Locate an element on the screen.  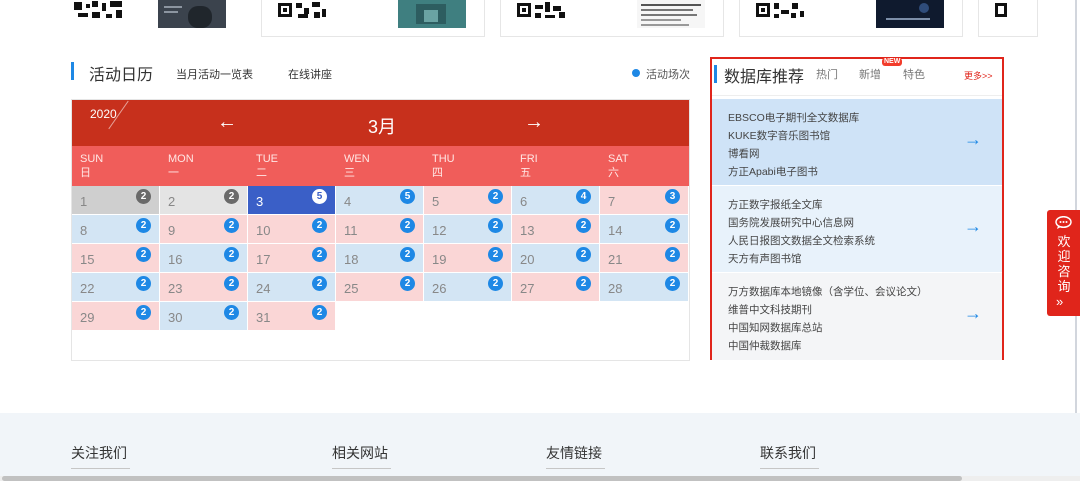
weekday-en: TUE is located at coordinates (267, 159).